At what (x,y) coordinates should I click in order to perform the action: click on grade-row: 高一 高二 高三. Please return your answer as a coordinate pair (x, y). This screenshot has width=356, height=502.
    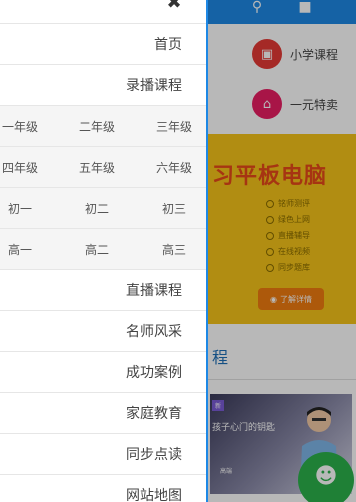
    Looking at the image, I should click on (103, 249).